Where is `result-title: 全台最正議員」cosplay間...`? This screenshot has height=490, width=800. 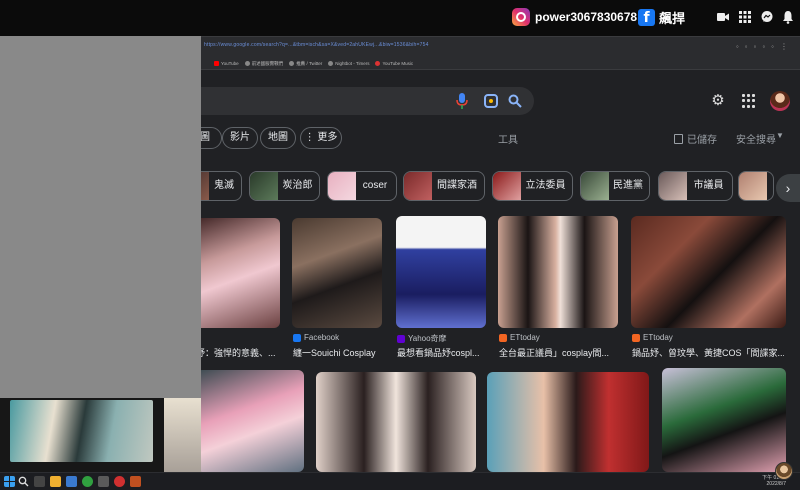 result-title: 全台最正議員」cosplay間... is located at coordinates (559, 352).